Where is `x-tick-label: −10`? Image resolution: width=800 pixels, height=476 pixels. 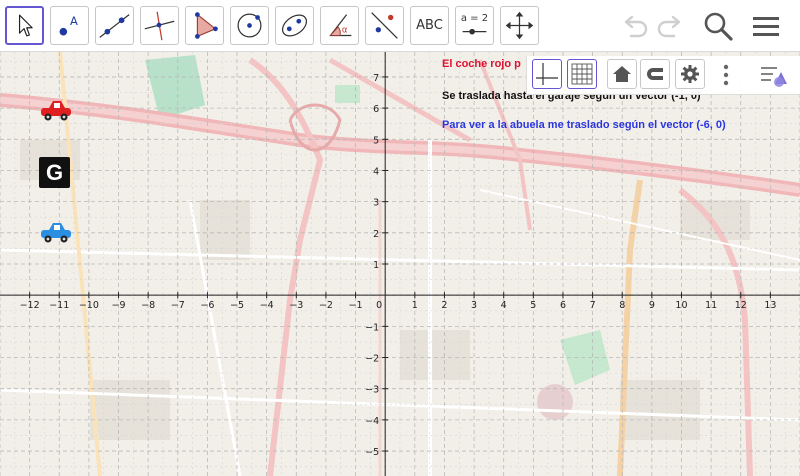 x-tick-label: −10 is located at coordinates (89, 305).